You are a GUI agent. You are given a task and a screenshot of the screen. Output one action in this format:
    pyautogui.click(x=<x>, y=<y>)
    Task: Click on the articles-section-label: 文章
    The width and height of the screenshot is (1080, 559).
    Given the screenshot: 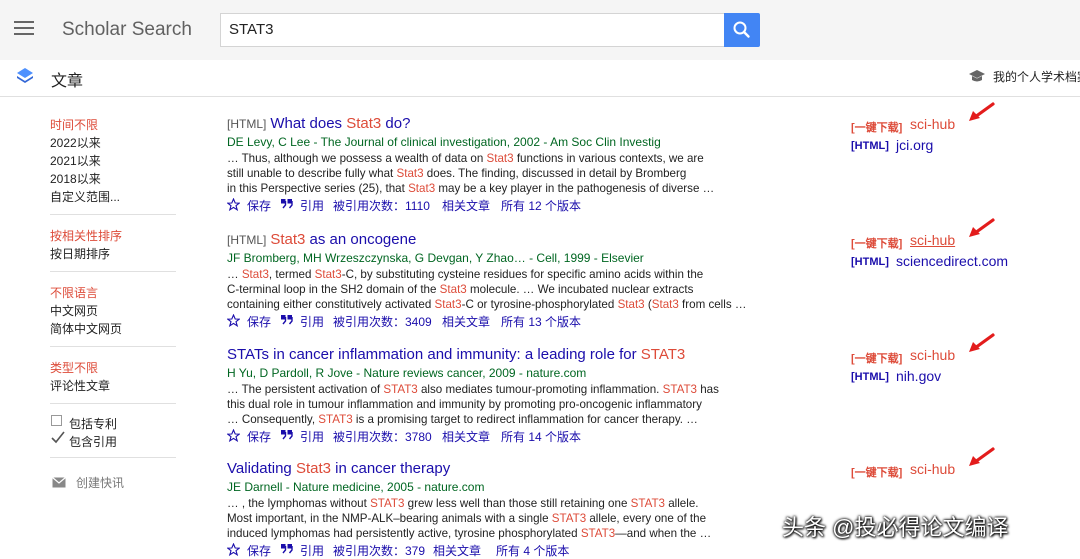 What is the action you would take?
    pyautogui.click(x=67, y=79)
    